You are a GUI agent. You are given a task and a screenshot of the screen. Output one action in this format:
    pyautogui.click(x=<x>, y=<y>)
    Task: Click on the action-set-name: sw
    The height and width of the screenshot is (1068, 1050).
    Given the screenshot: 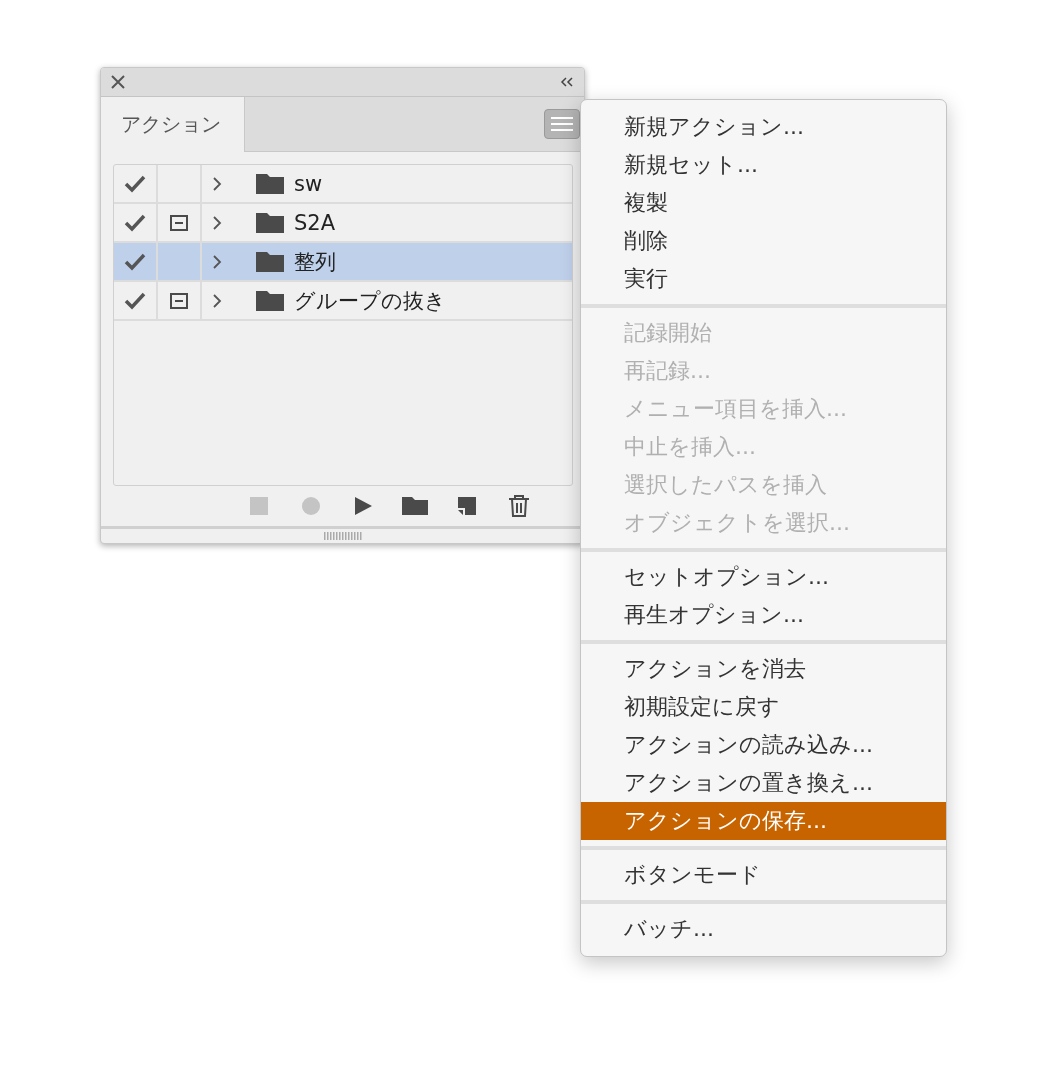 What is the action you would take?
    pyautogui.click(x=308, y=183)
    